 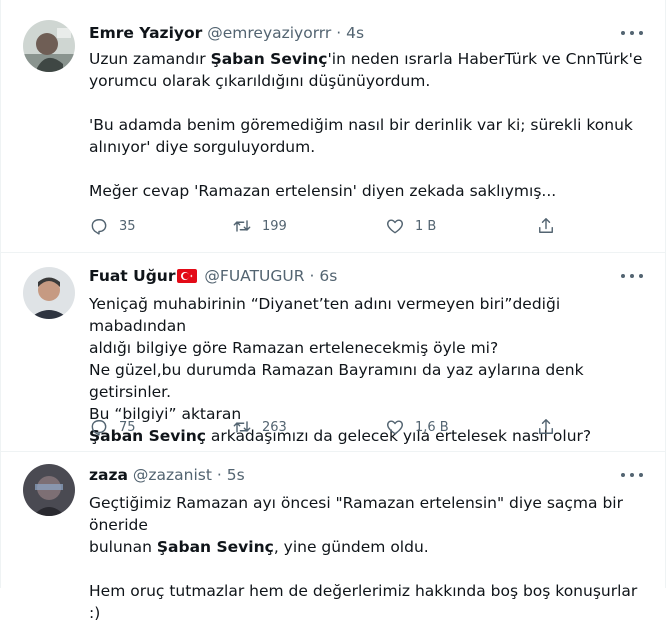 What do you see at coordinates (274, 427) in the screenshot?
I see `retweet-count: 263` at bounding box center [274, 427].